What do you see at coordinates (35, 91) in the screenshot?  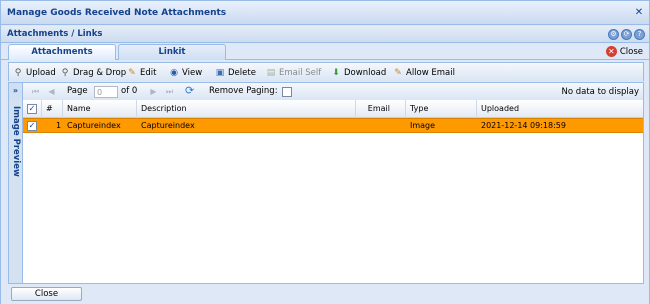 I see `first-page-icon: ⏮` at bounding box center [35, 91].